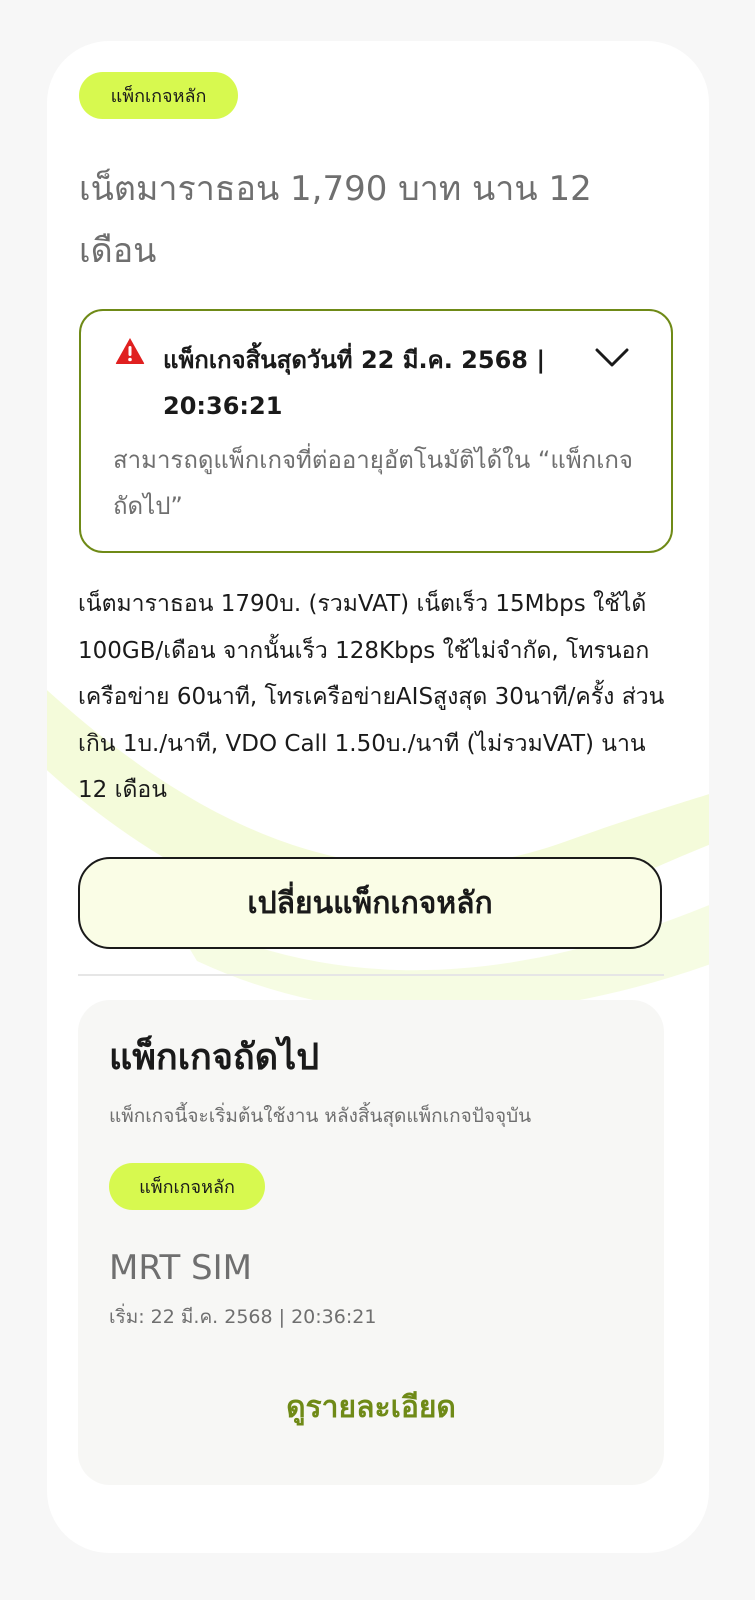 This screenshot has height=1600, width=755. What do you see at coordinates (158, 95) in the screenshot?
I see `main-package-badge: แพ็กเกจหลัก` at bounding box center [158, 95].